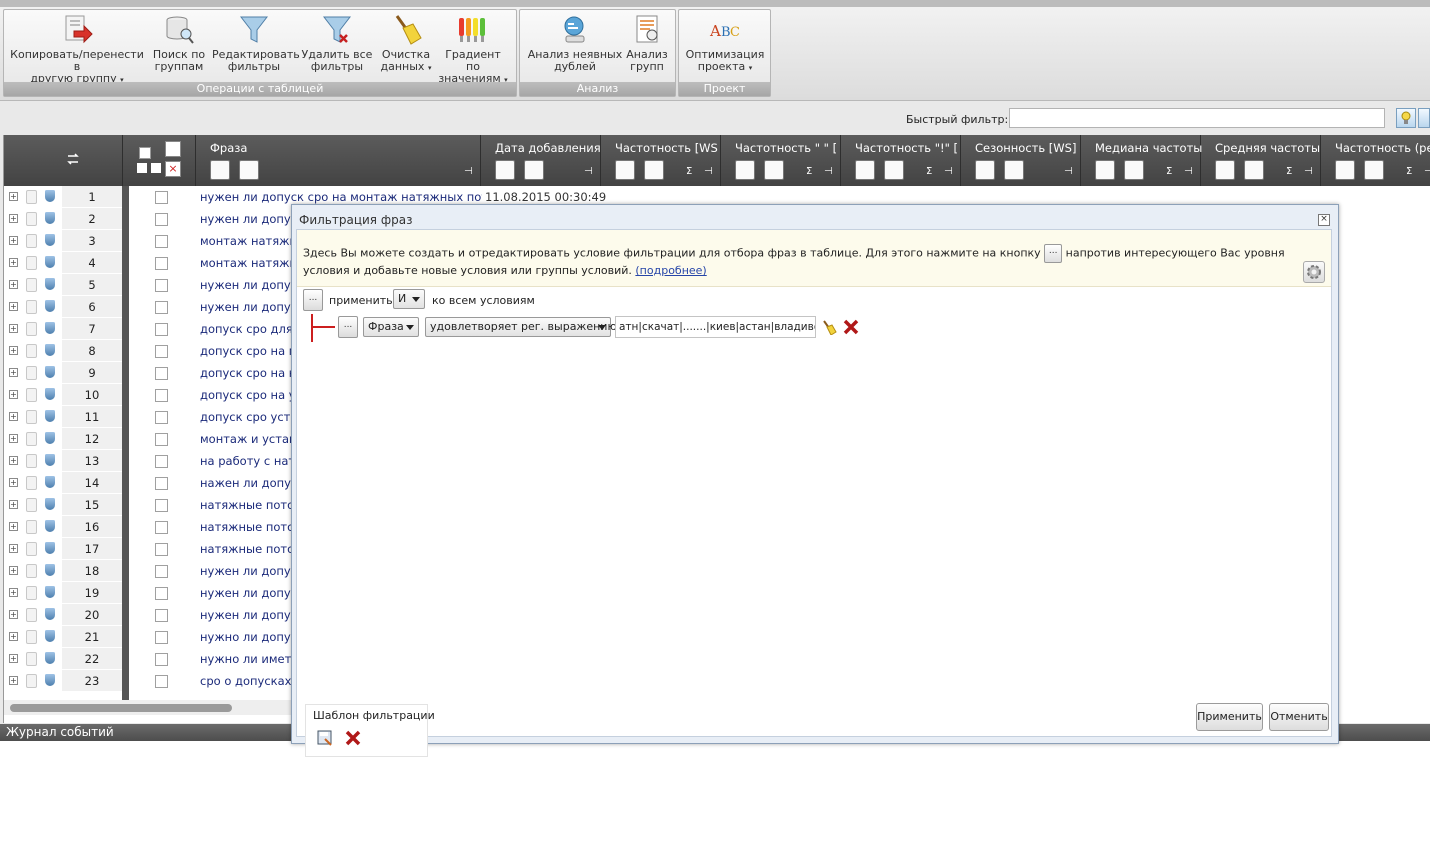 The height and width of the screenshot is (848, 1430). What do you see at coordinates (125, 443) in the screenshot?
I see `grid-splitter` at bounding box center [125, 443].